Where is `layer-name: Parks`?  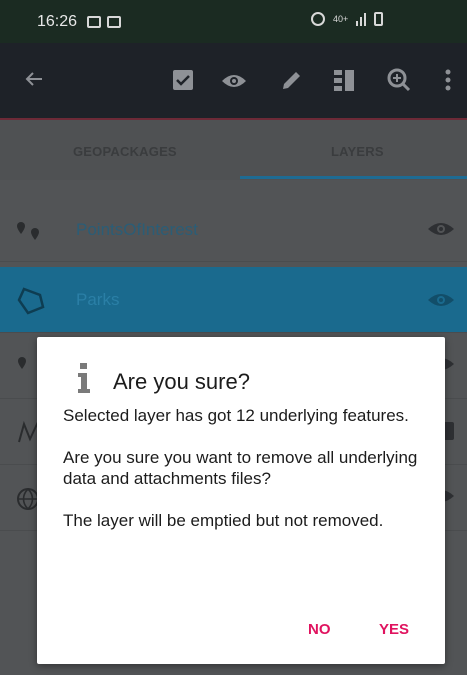
layer-name: Parks is located at coordinates (98, 299).